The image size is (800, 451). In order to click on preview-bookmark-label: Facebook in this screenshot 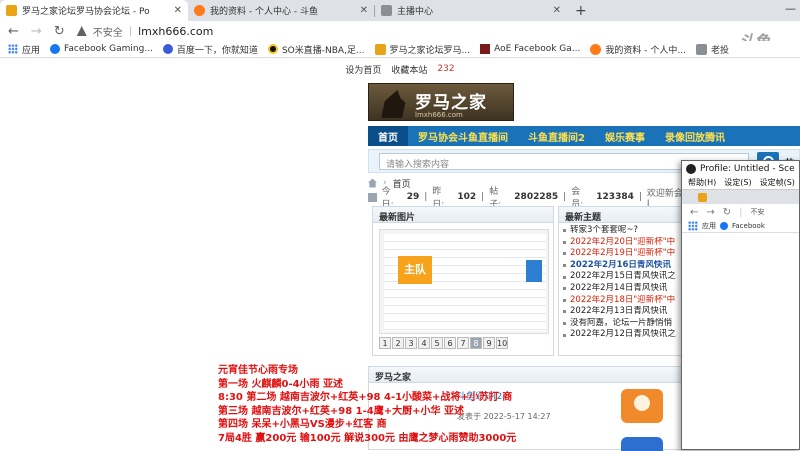, I will do `click(748, 226)`.